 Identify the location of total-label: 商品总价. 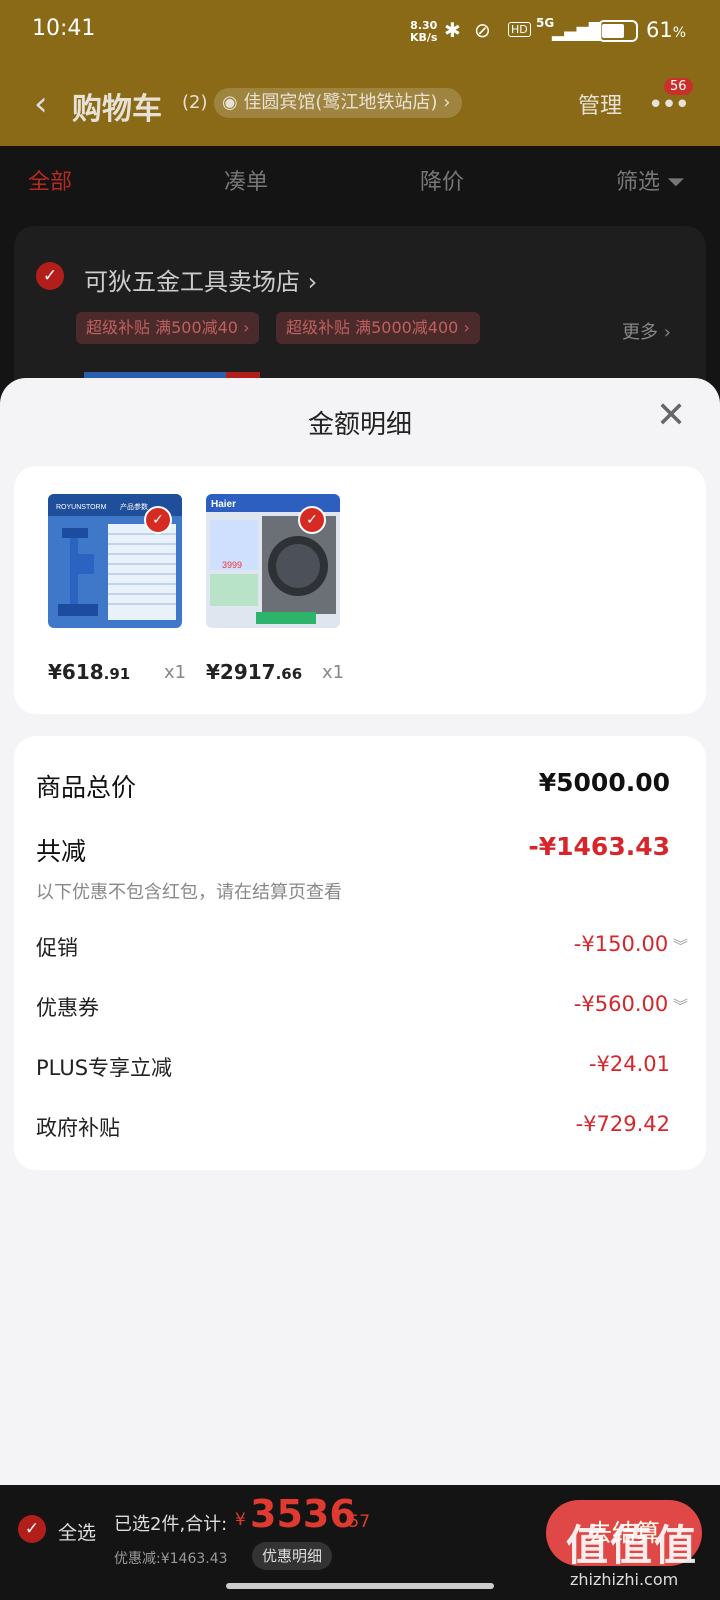
(86, 787).